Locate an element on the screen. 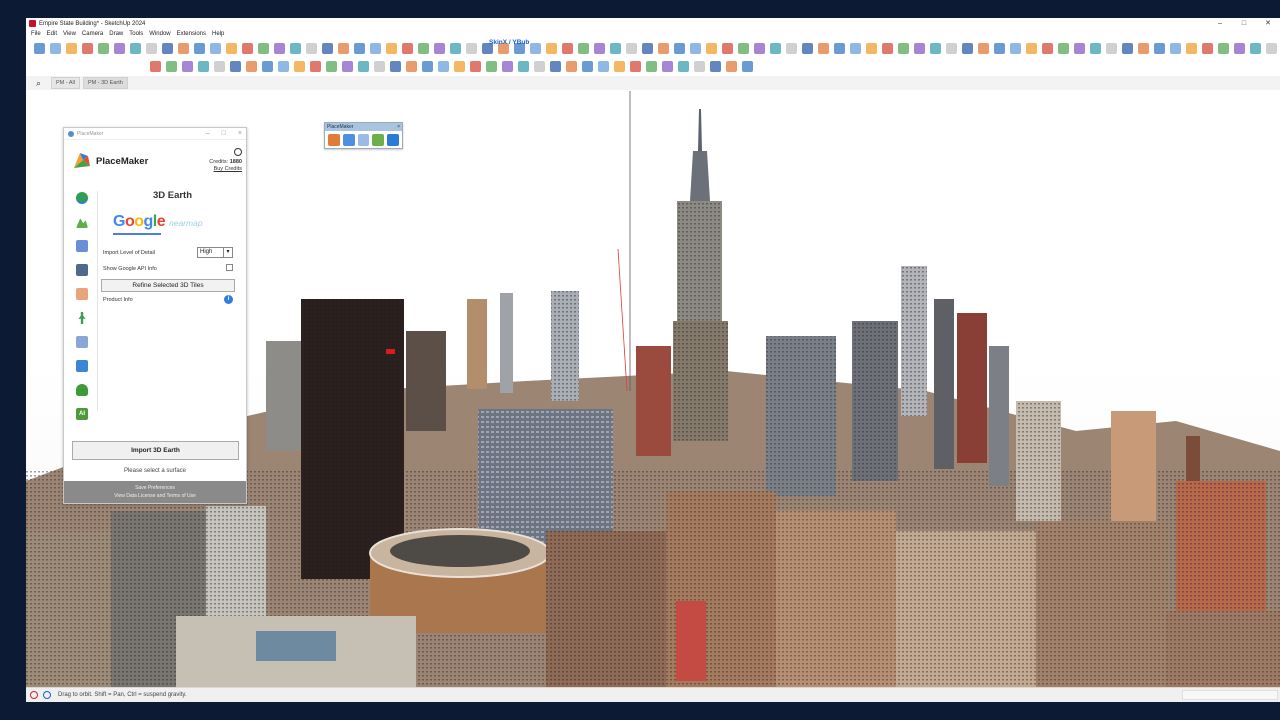  menu-camera: Camera is located at coordinates (92, 34).